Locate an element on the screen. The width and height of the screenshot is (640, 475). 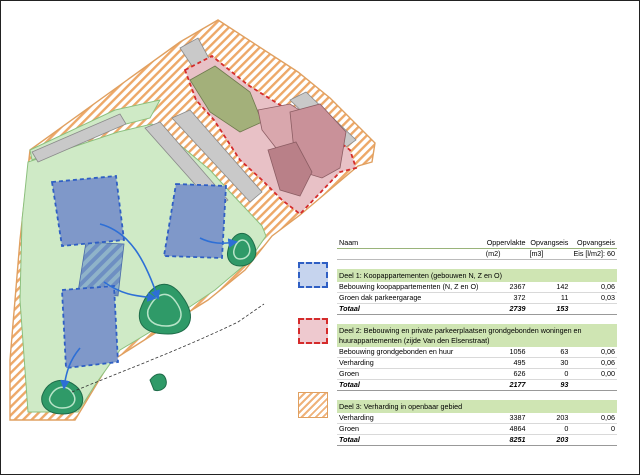
building-n is located at coordinates (88, 211).